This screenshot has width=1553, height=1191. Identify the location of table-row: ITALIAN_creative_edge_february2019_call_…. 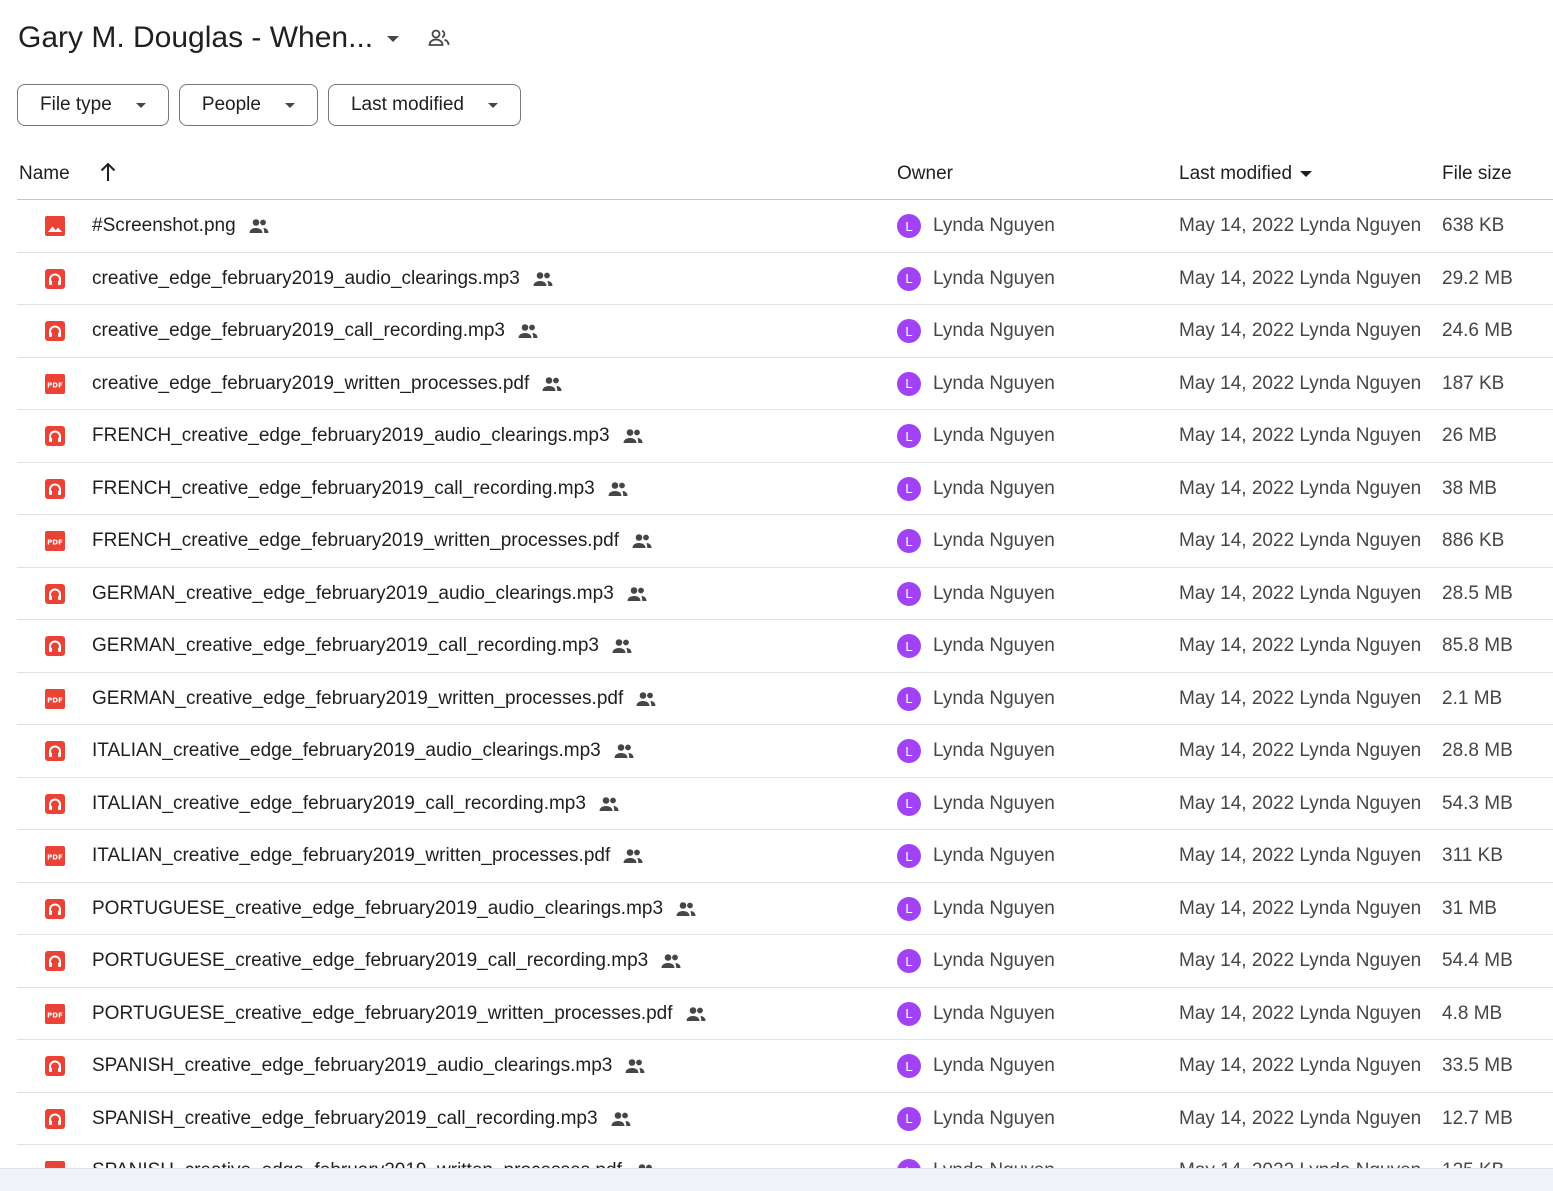
(785, 804).